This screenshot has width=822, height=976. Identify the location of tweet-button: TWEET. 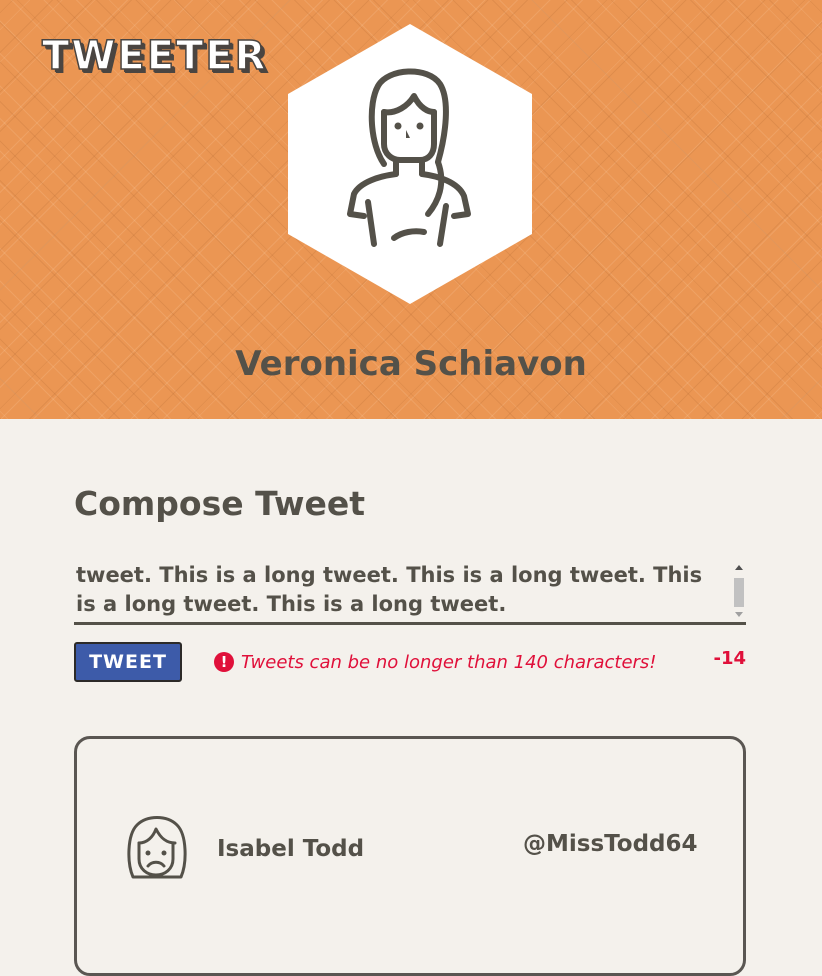
(128, 662).